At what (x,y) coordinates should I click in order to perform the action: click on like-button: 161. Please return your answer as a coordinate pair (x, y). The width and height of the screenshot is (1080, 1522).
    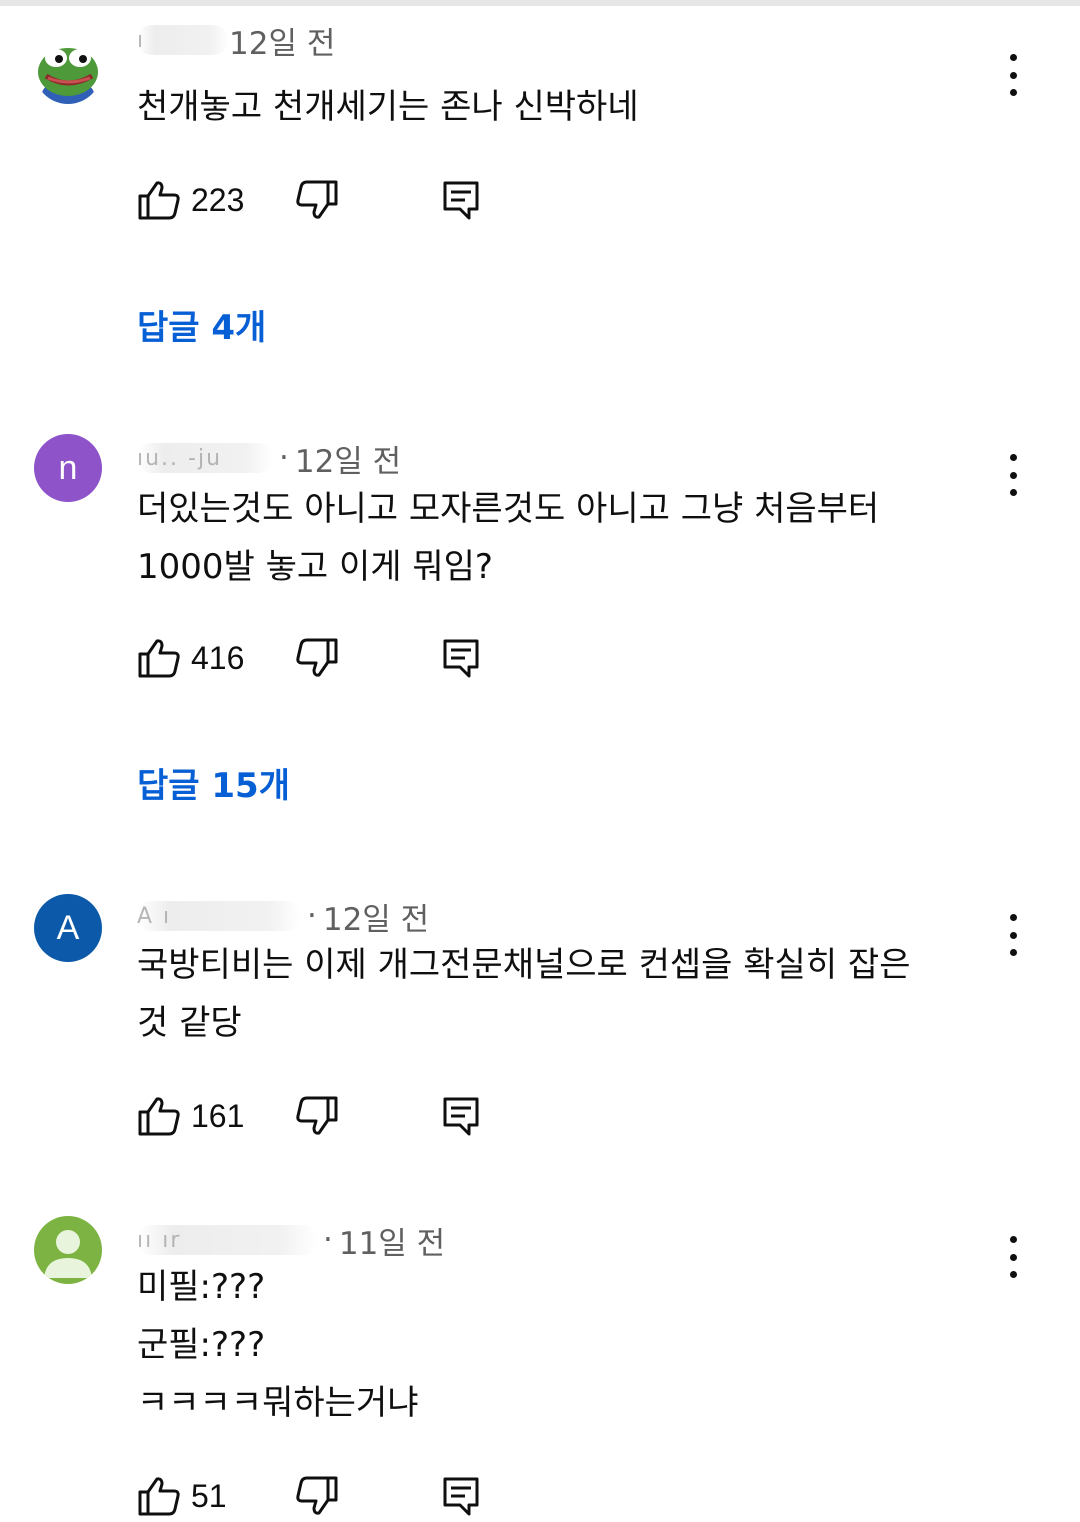
    Looking at the image, I should click on (209, 1116).